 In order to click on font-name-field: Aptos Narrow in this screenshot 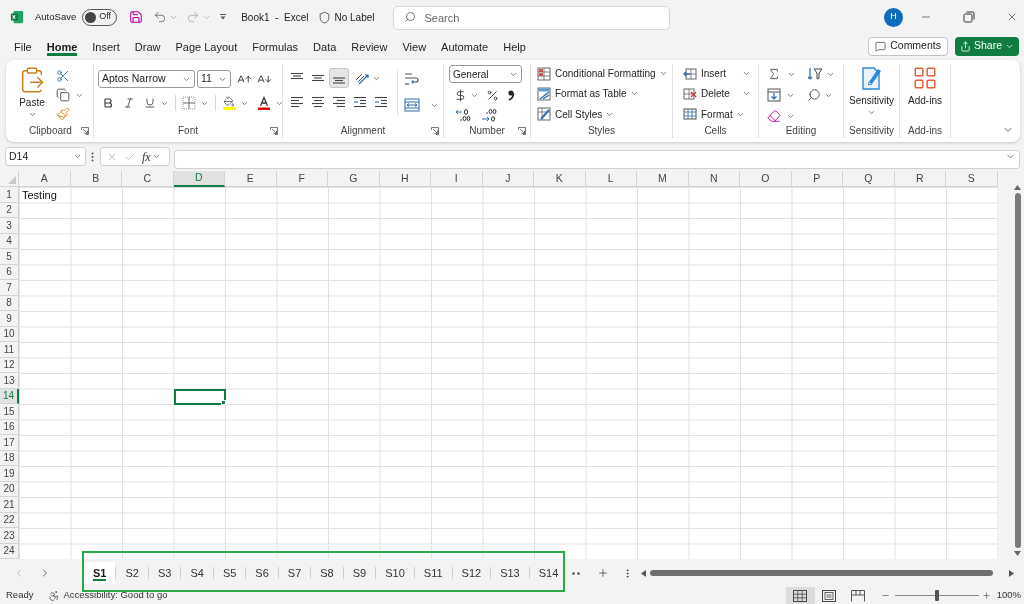, I will do `click(146, 79)`.